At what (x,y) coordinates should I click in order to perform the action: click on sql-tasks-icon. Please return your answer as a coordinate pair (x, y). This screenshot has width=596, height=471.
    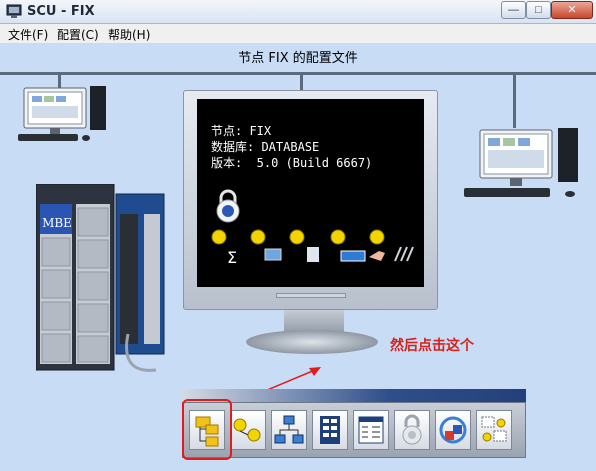
    Looking at the image, I should click on (453, 430).